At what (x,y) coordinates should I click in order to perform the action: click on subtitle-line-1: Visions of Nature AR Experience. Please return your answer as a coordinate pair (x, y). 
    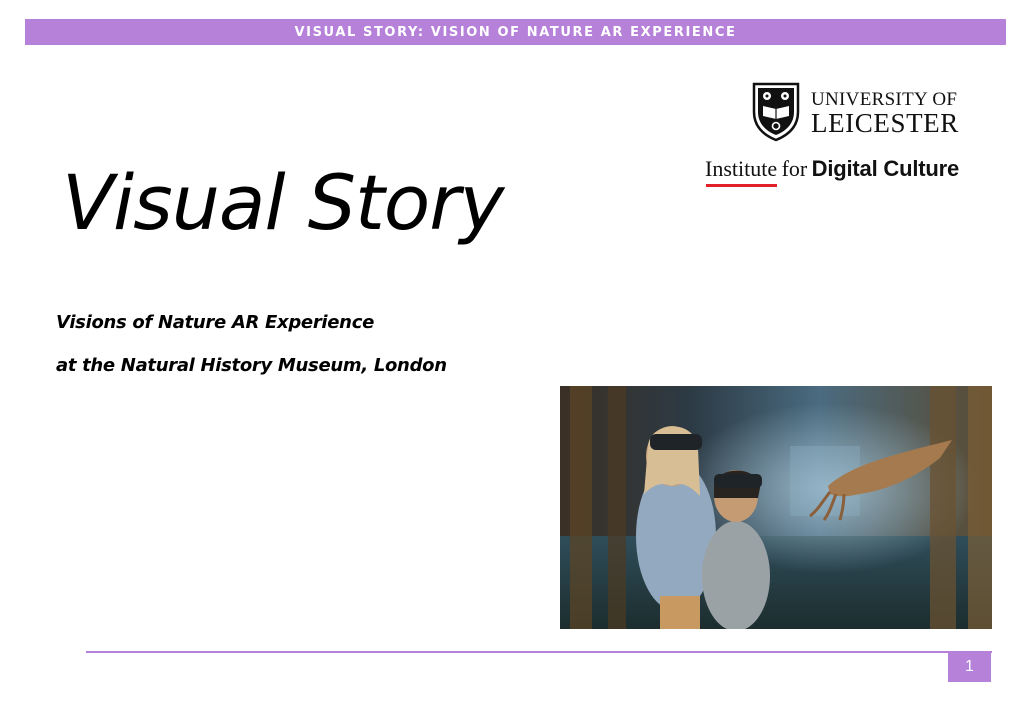
    Looking at the image, I should click on (215, 322).